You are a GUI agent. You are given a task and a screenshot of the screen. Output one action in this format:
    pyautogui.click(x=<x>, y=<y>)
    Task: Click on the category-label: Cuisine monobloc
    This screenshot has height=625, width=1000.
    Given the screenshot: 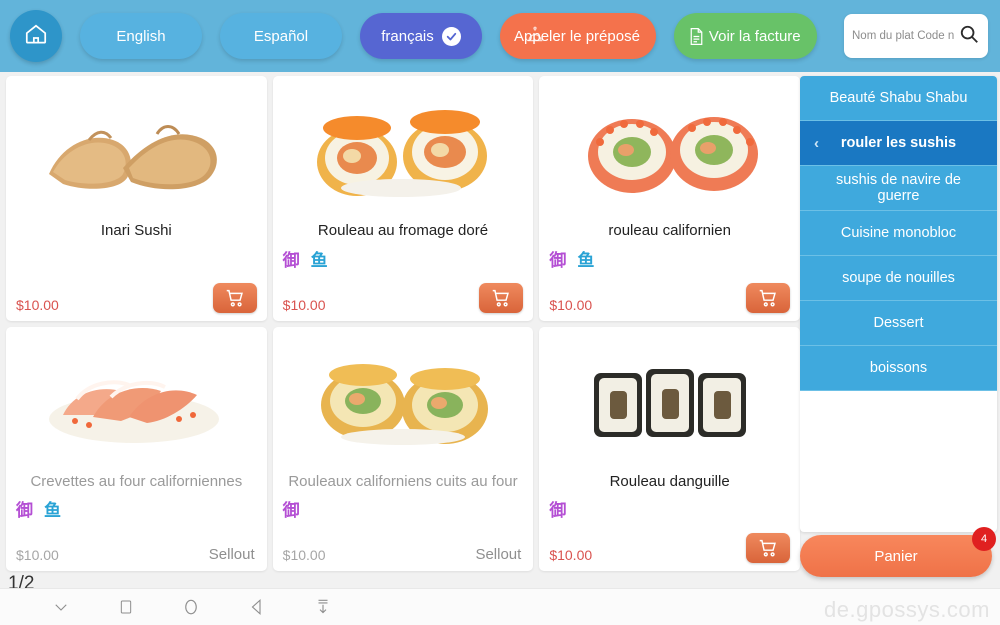 What is the action you would take?
    pyautogui.click(x=898, y=233)
    